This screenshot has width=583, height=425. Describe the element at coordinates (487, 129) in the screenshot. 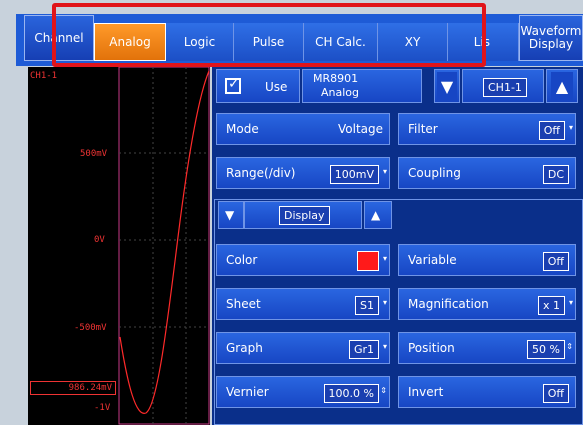

I see `filter-row: Filter Off ▾` at that location.